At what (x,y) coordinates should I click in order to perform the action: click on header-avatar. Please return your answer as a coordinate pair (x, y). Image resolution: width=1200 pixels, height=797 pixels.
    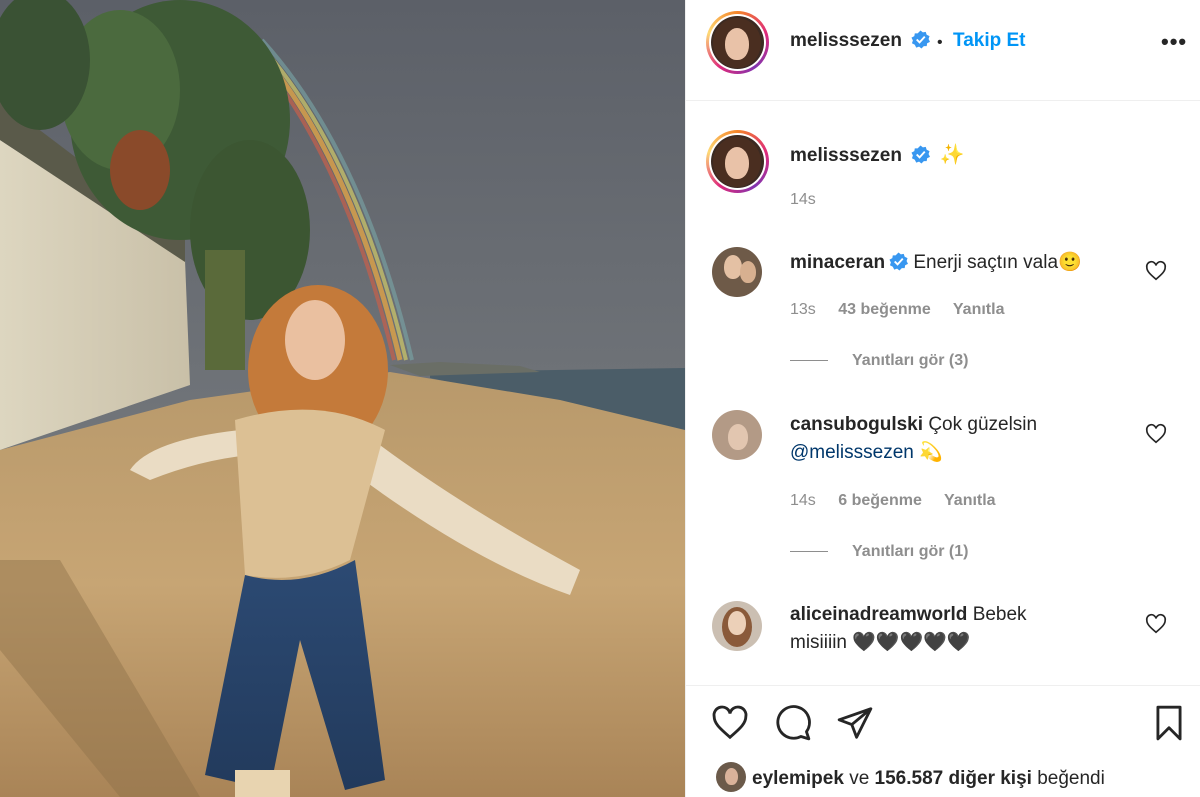
    Looking at the image, I should click on (737, 42).